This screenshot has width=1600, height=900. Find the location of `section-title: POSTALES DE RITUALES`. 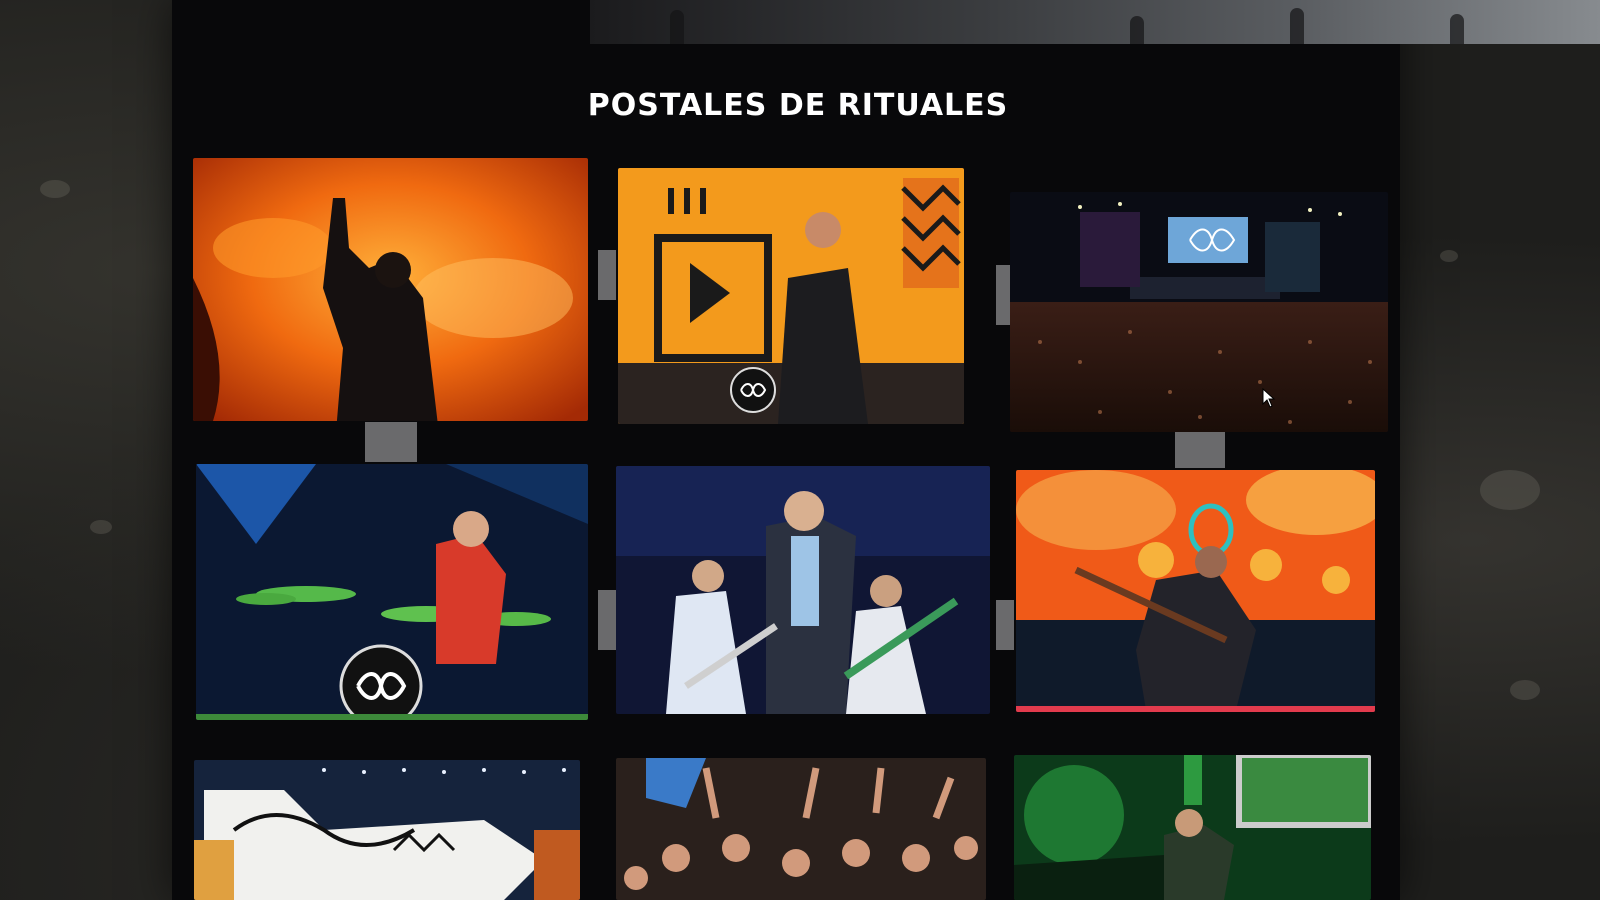

section-title: POSTALES DE RITUALES is located at coordinates (798, 105).